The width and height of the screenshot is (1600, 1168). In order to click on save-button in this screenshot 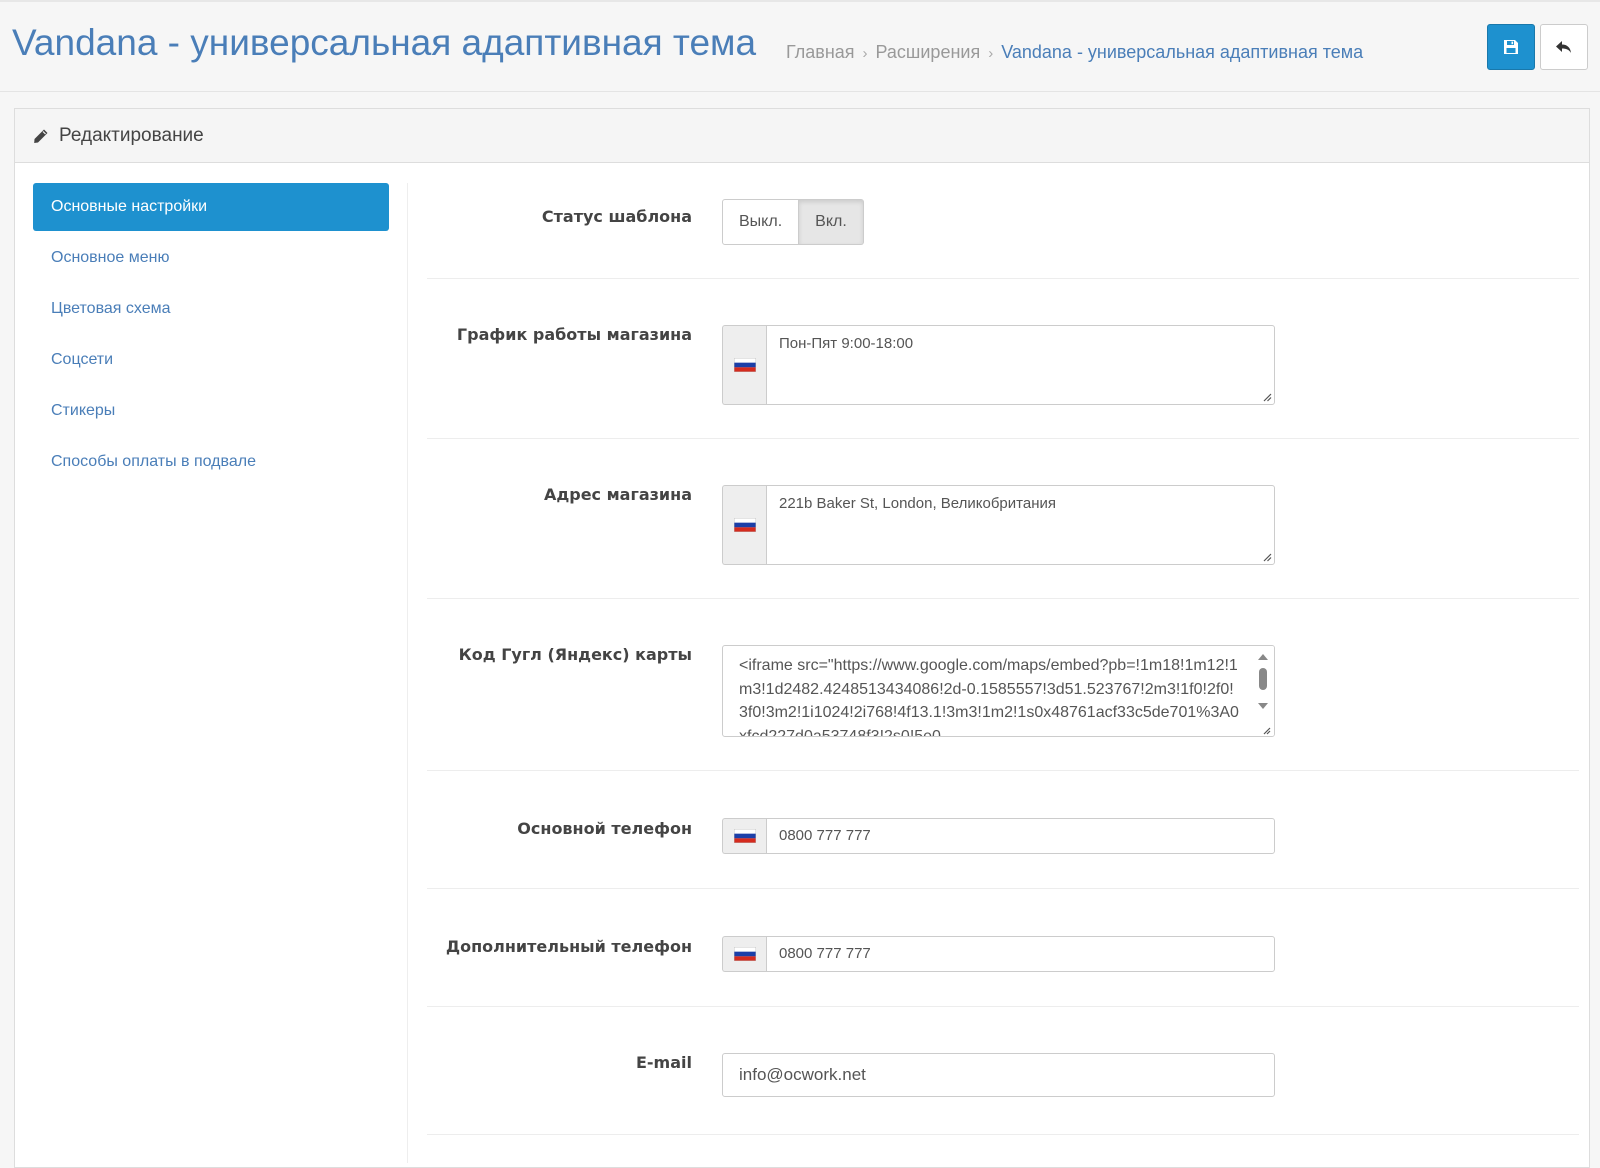, I will do `click(1511, 47)`.